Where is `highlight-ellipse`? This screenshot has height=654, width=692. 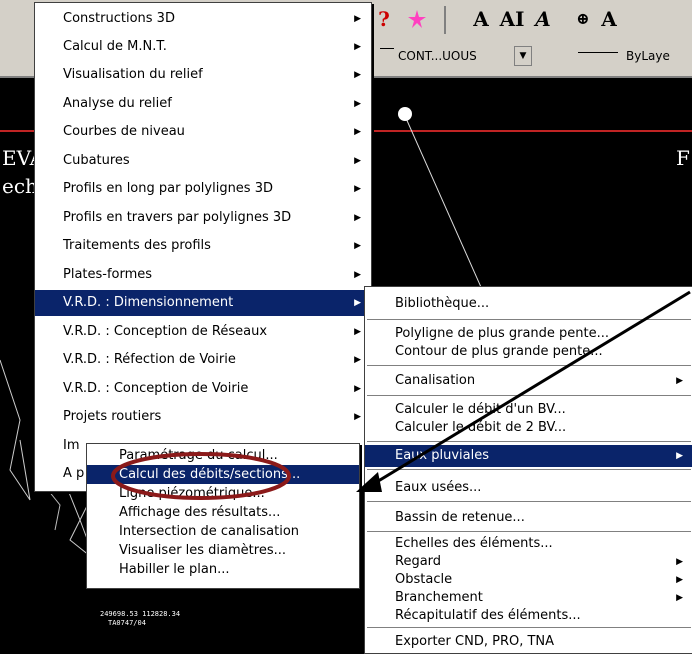
highlight-ellipse is located at coordinates (201, 476).